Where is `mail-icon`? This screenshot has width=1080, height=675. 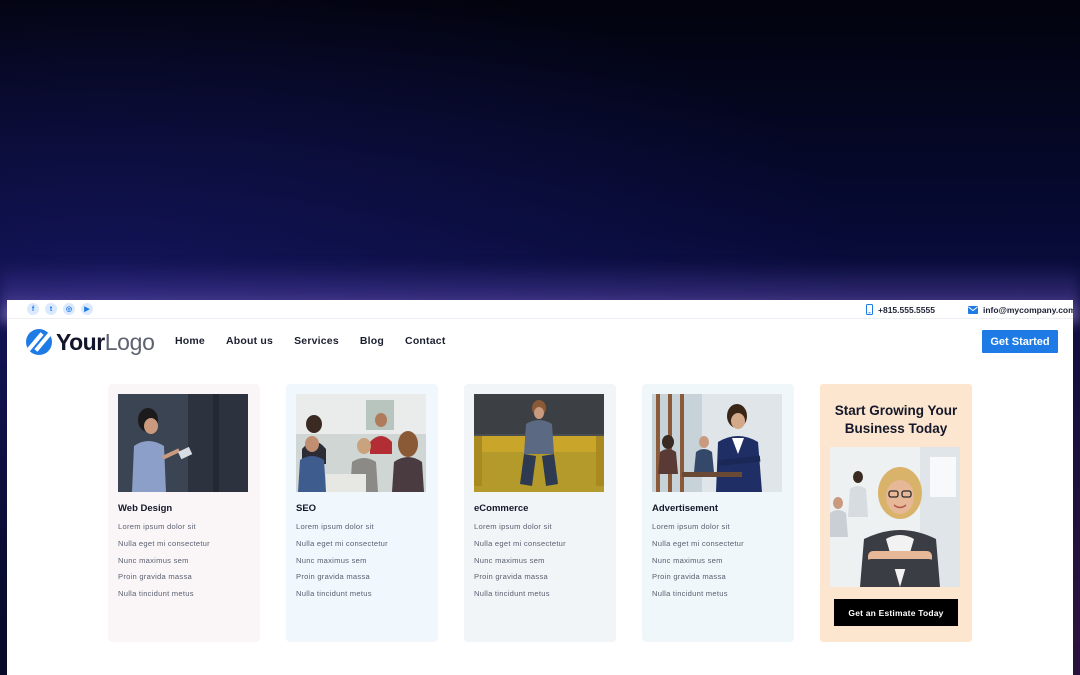
mail-icon is located at coordinates (973, 309).